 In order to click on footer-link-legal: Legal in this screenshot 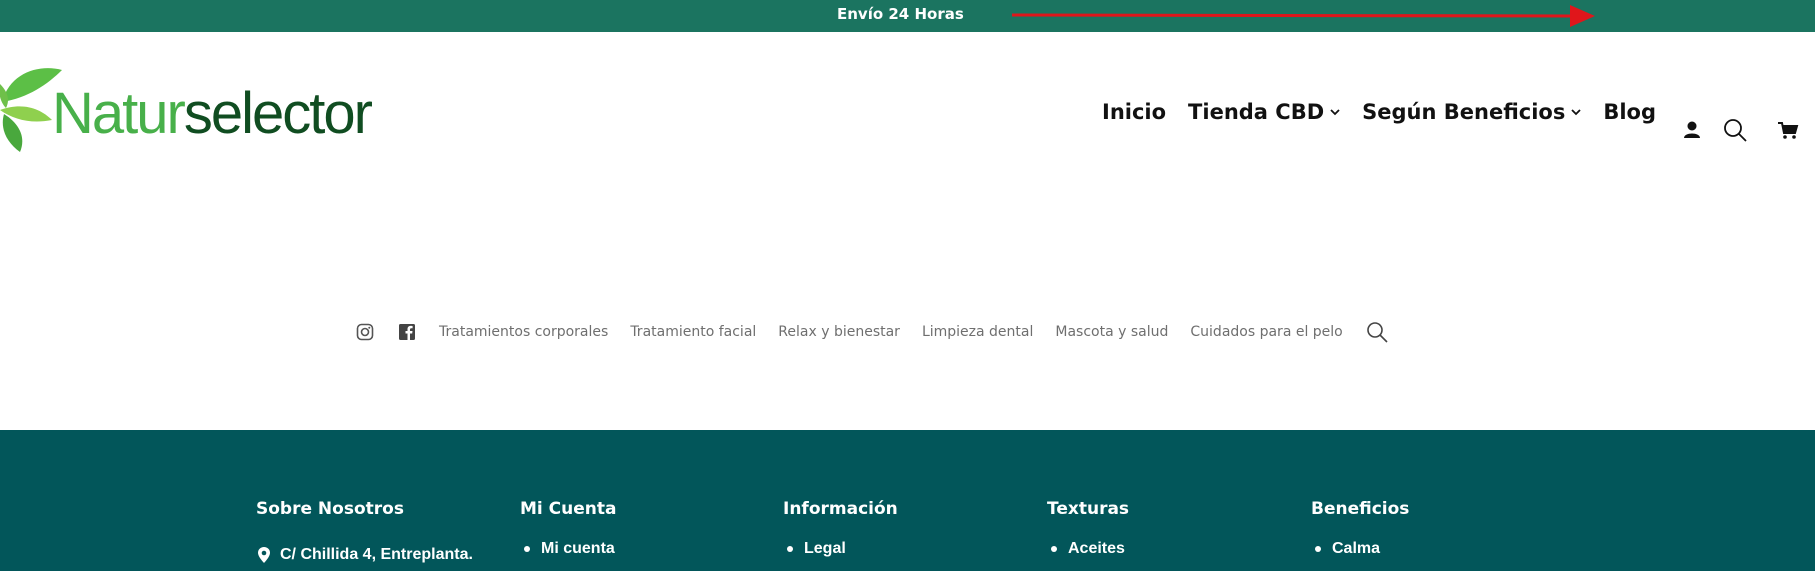, I will do `click(814, 549)`.